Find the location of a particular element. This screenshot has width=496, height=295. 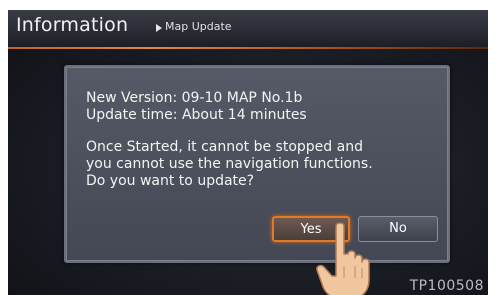

header-divider is located at coordinates (248, 48).